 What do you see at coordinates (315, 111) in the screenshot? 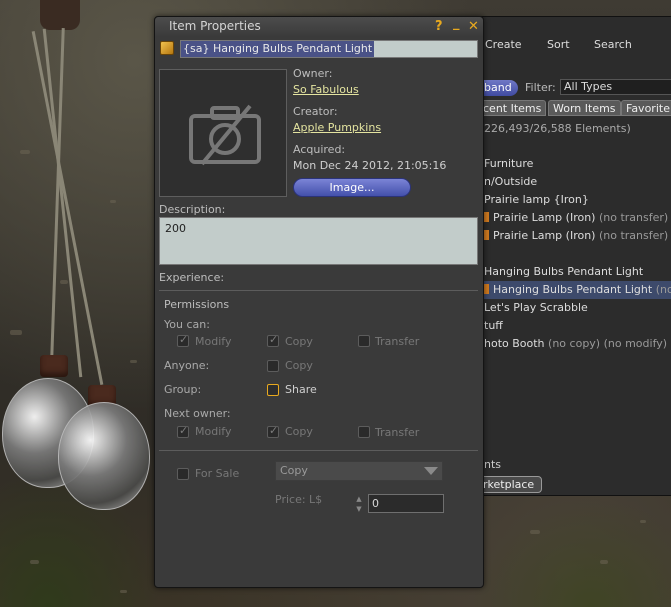
I see `creator-label: Creator:` at bounding box center [315, 111].